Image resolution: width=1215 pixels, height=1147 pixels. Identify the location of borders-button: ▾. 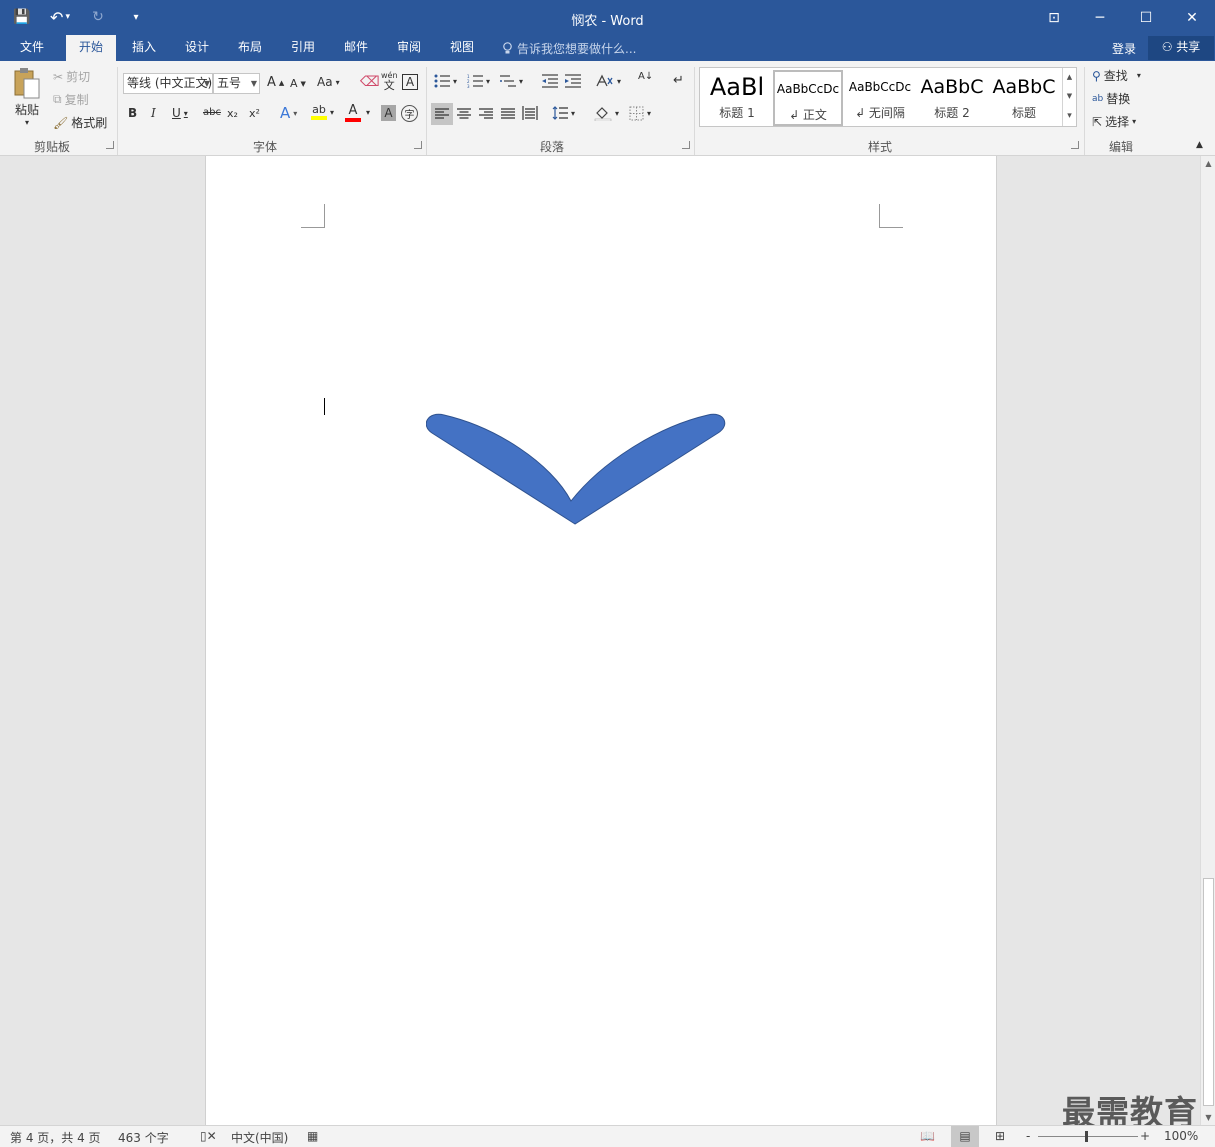
(640, 113).